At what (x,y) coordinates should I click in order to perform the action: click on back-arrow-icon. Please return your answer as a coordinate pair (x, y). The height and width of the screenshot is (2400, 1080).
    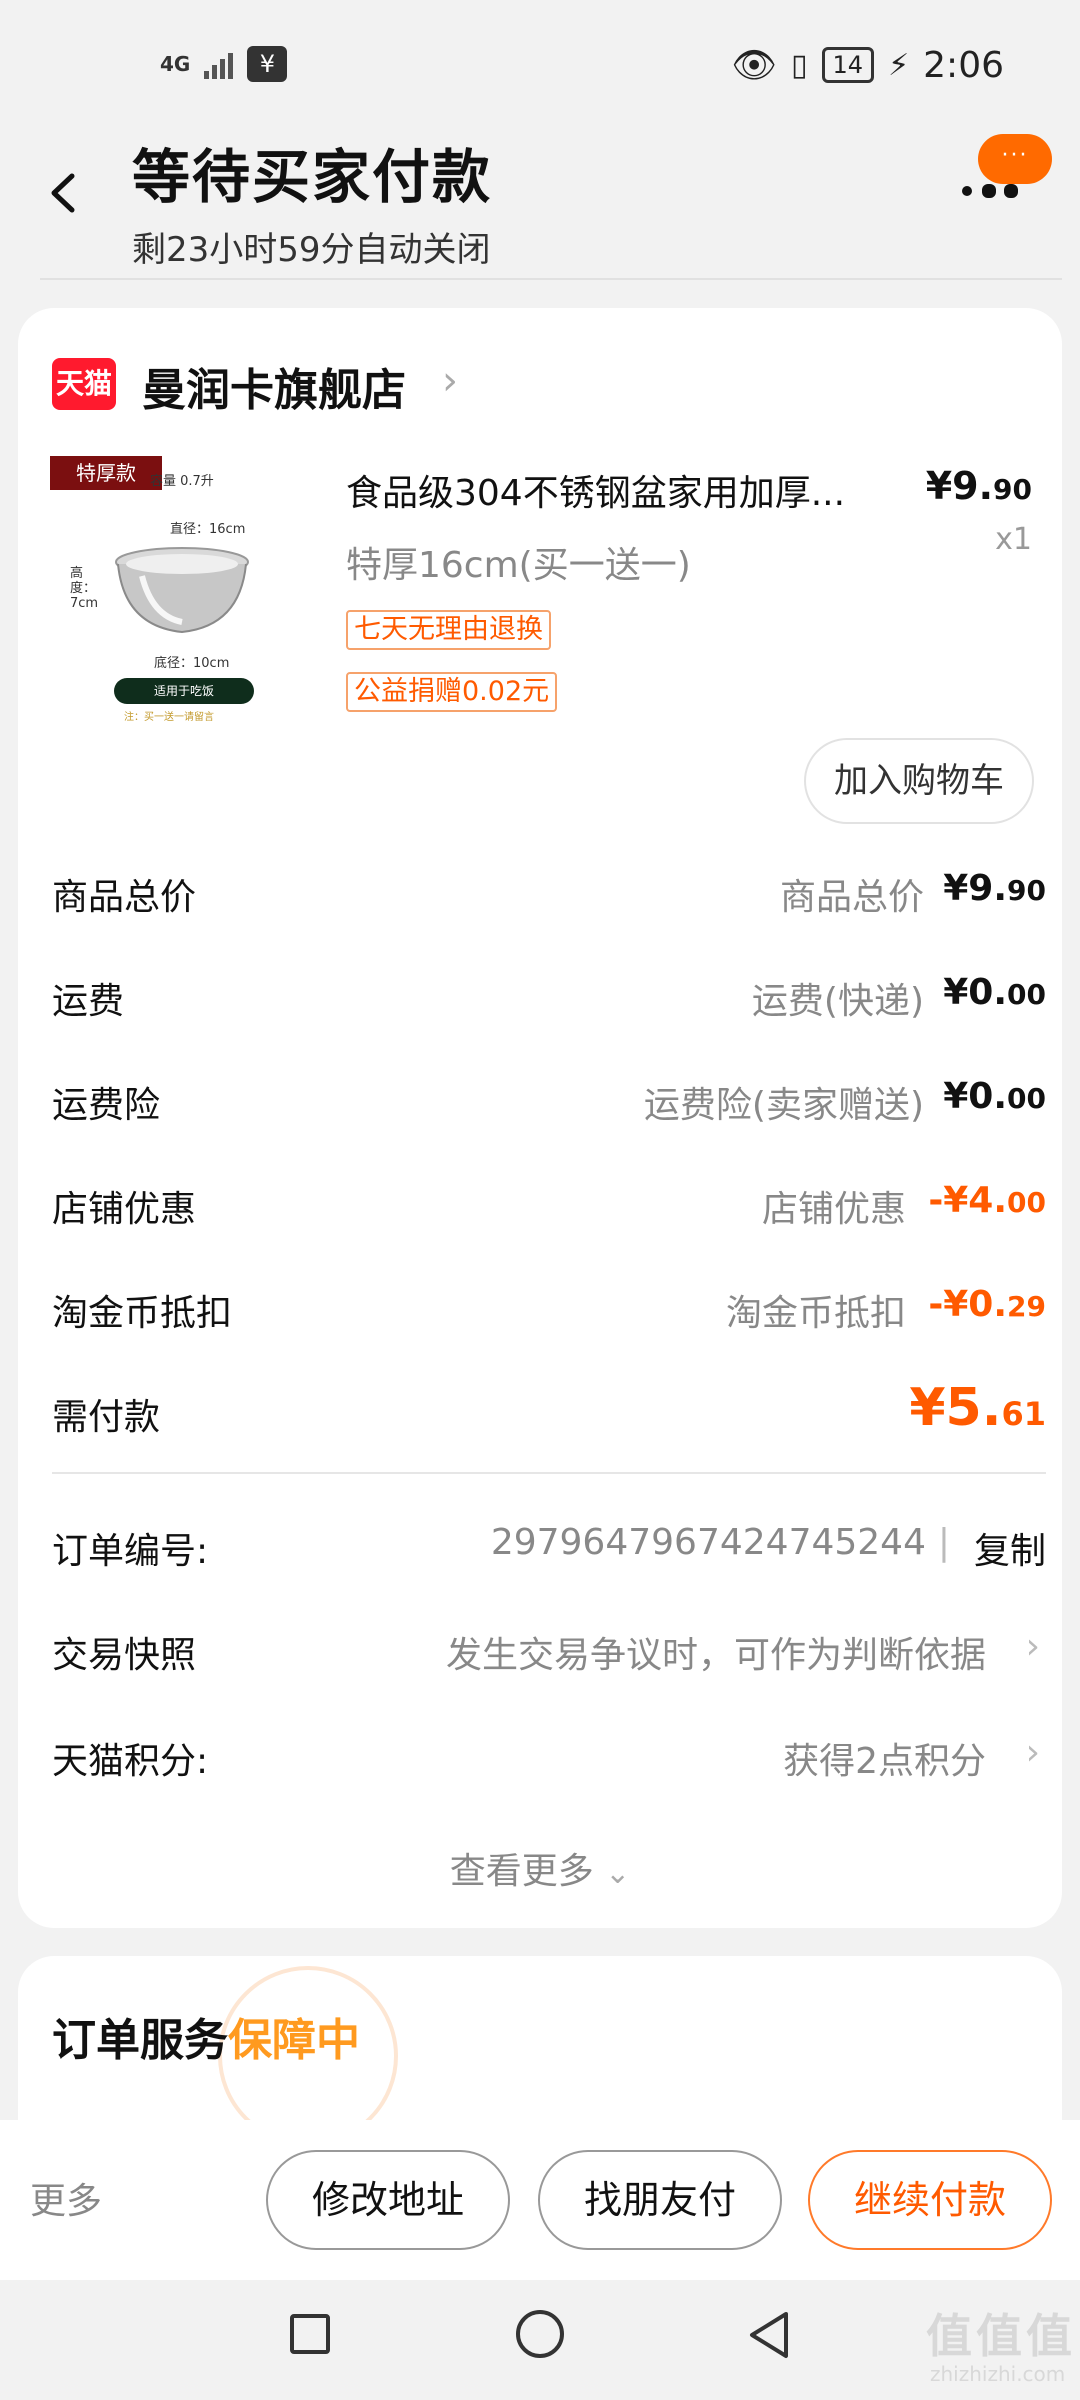
    Looking at the image, I should click on (63, 193).